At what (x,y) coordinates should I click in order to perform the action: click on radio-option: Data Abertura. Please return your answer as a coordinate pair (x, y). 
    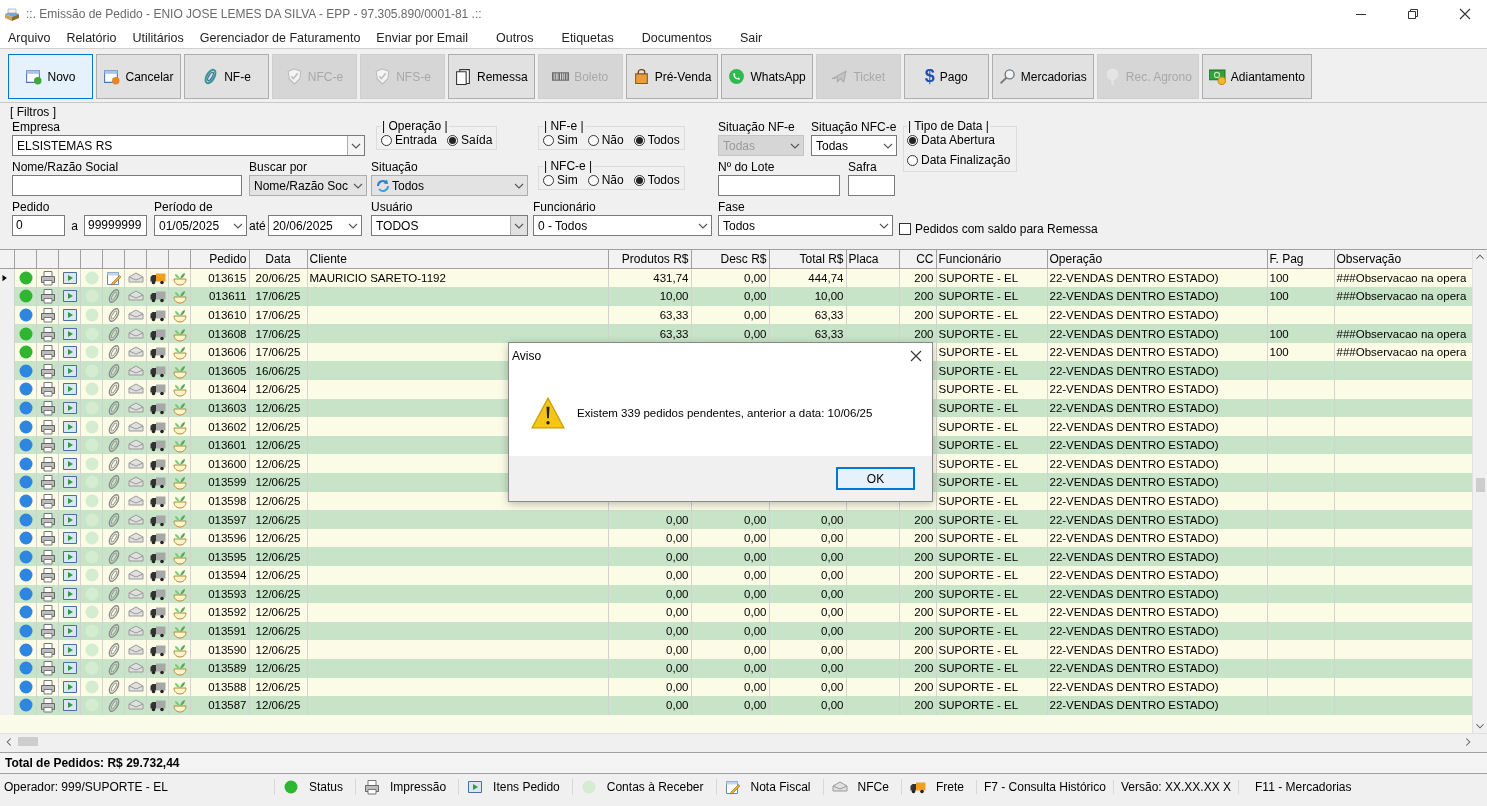
    Looking at the image, I should click on (959, 140).